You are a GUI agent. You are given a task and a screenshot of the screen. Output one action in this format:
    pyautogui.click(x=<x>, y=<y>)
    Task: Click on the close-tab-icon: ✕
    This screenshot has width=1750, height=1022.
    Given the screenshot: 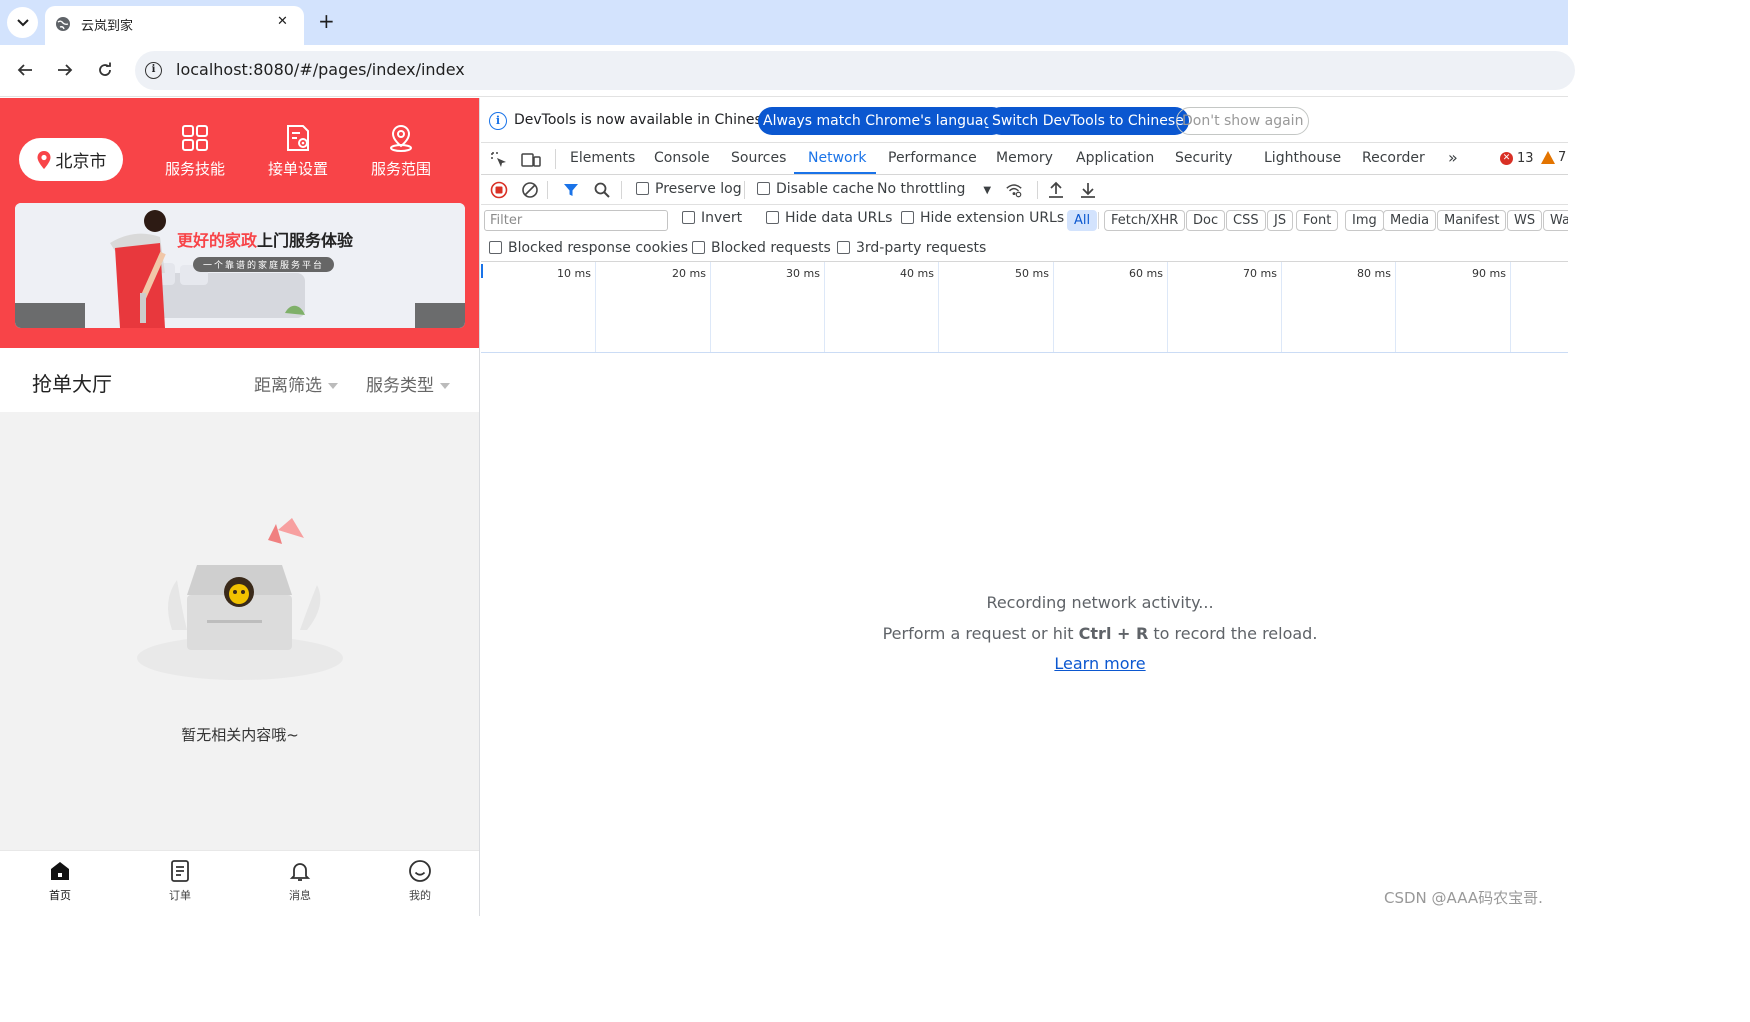 What is the action you would take?
    pyautogui.click(x=282, y=21)
    